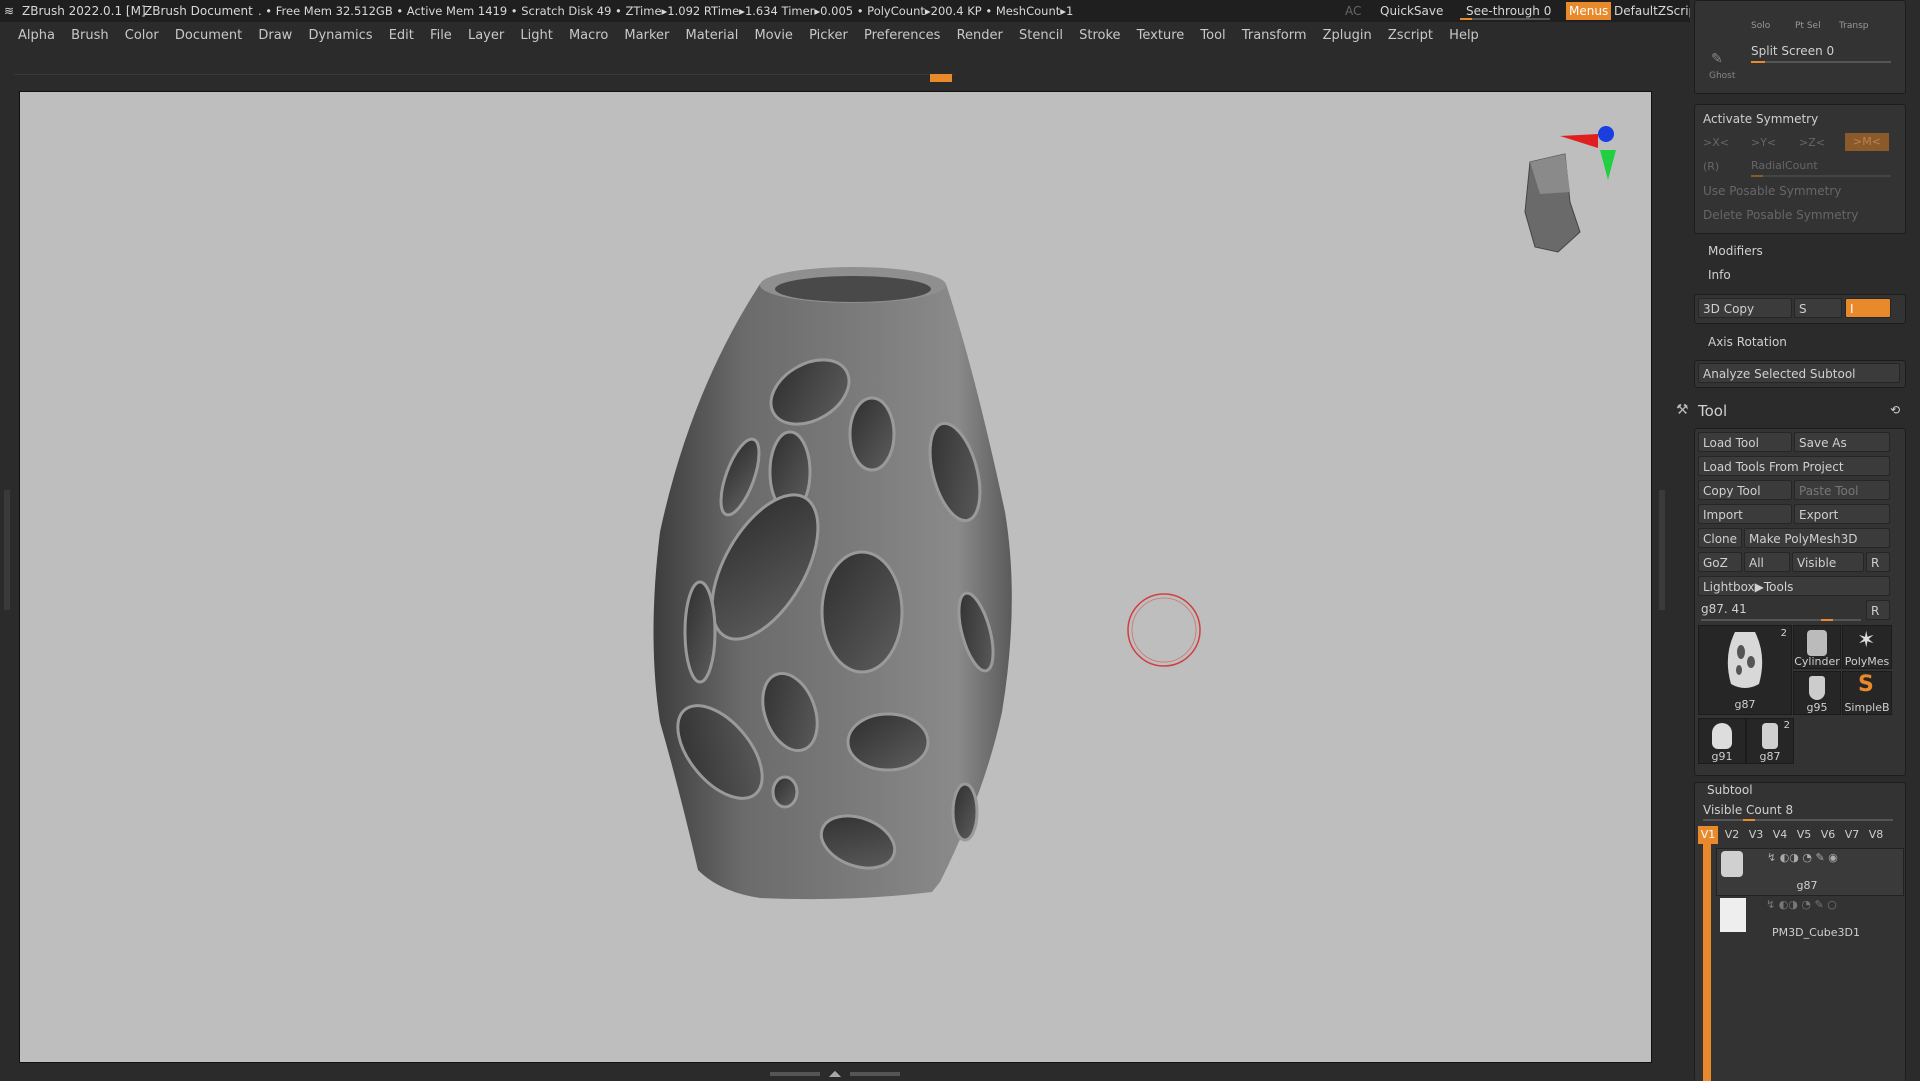  Describe the element at coordinates (1868, 308) in the screenshot. I see `copy3d-i-button: I` at that location.